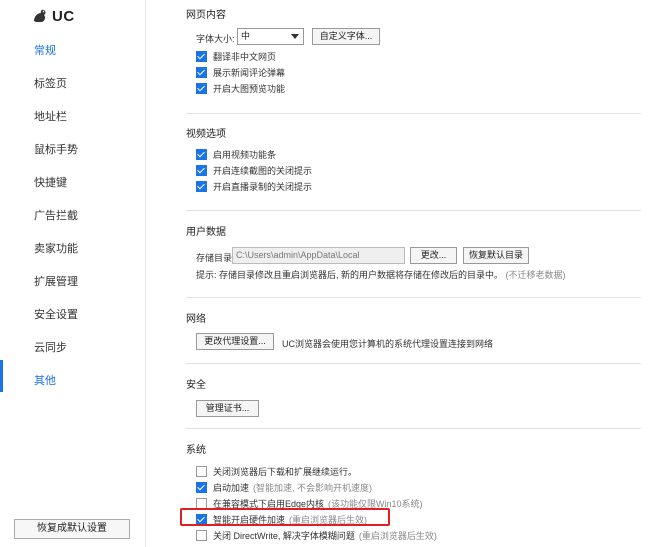  Describe the element at coordinates (206, 15) in the screenshot. I see `section-title-web-content: 网页内容` at that location.